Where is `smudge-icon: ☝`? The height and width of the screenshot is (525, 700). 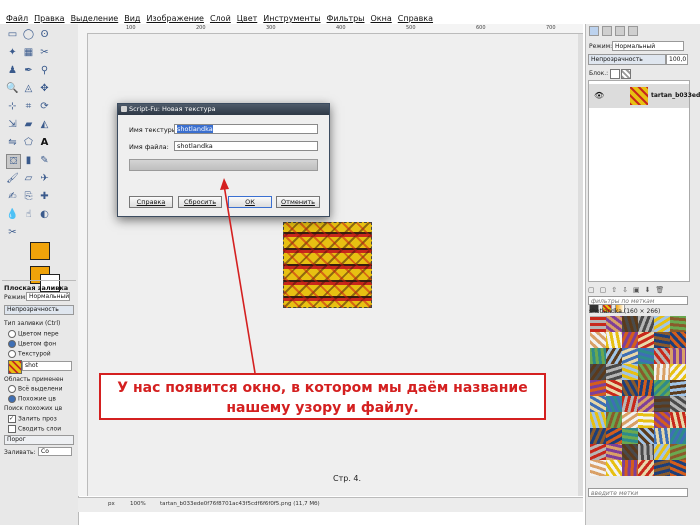
smudge-icon: ☝ is located at coordinates (28, 214).